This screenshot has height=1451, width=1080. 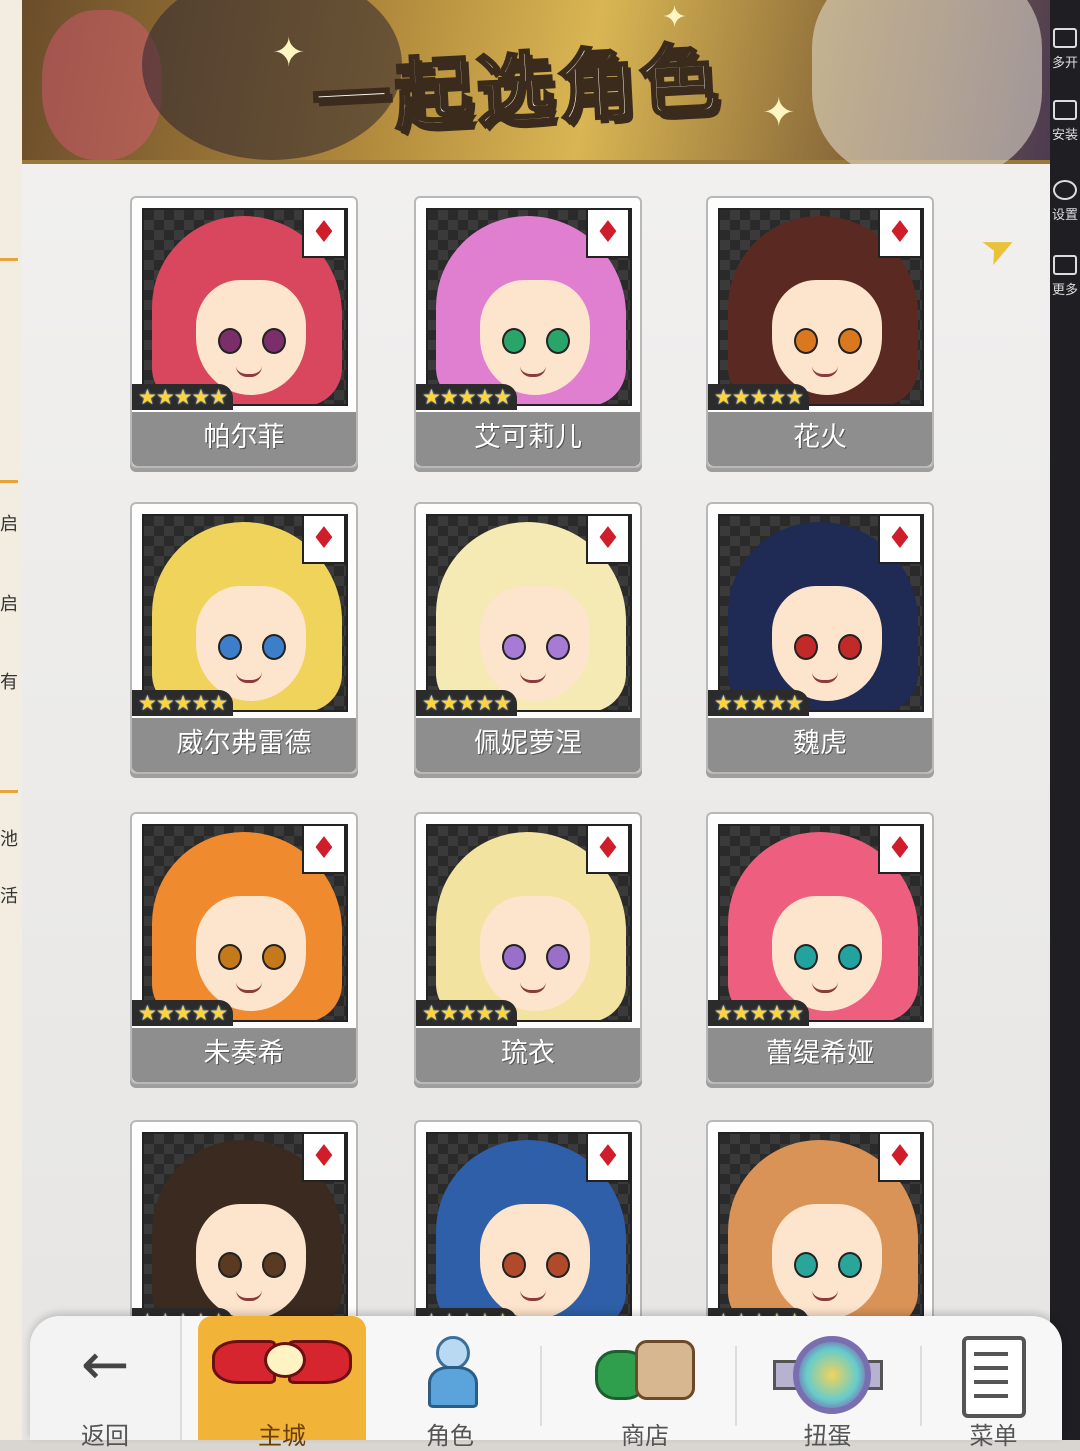 I want to click on tab-label: 扭蛋, so click(x=827, y=1436).